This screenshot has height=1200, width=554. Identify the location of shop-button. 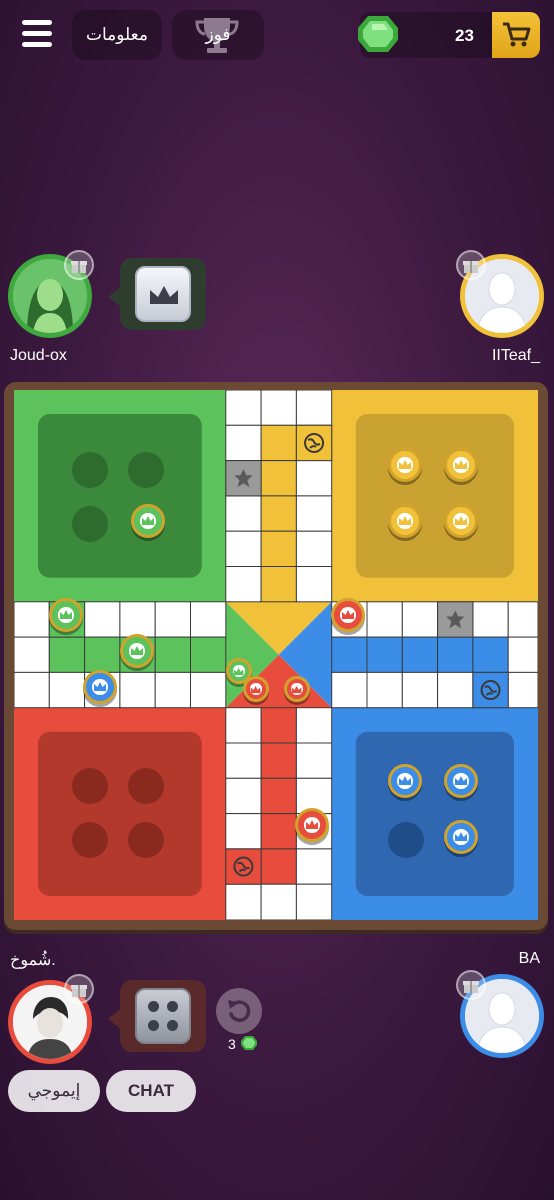
(516, 35).